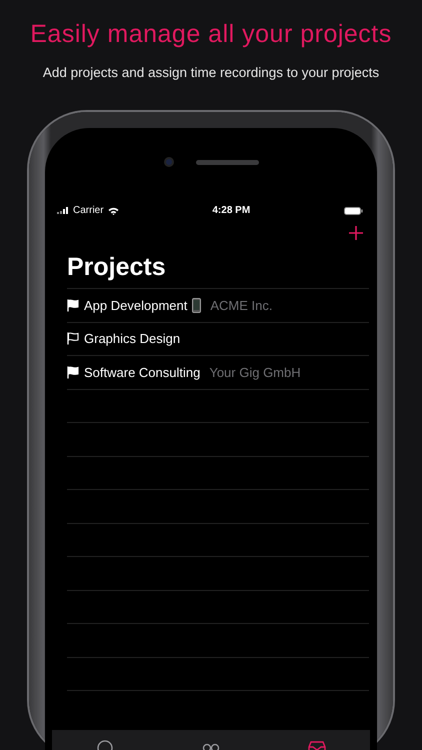 This screenshot has width=422, height=750. Describe the element at coordinates (142, 373) in the screenshot. I see `project-name: Software Consulting` at that location.